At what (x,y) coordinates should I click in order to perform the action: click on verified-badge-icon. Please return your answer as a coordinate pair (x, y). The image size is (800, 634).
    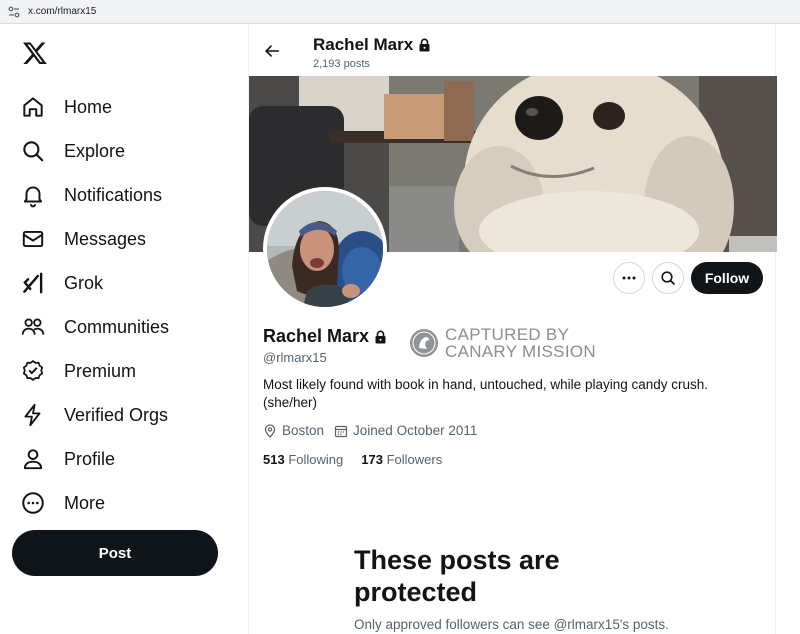
    Looking at the image, I should click on (33, 370).